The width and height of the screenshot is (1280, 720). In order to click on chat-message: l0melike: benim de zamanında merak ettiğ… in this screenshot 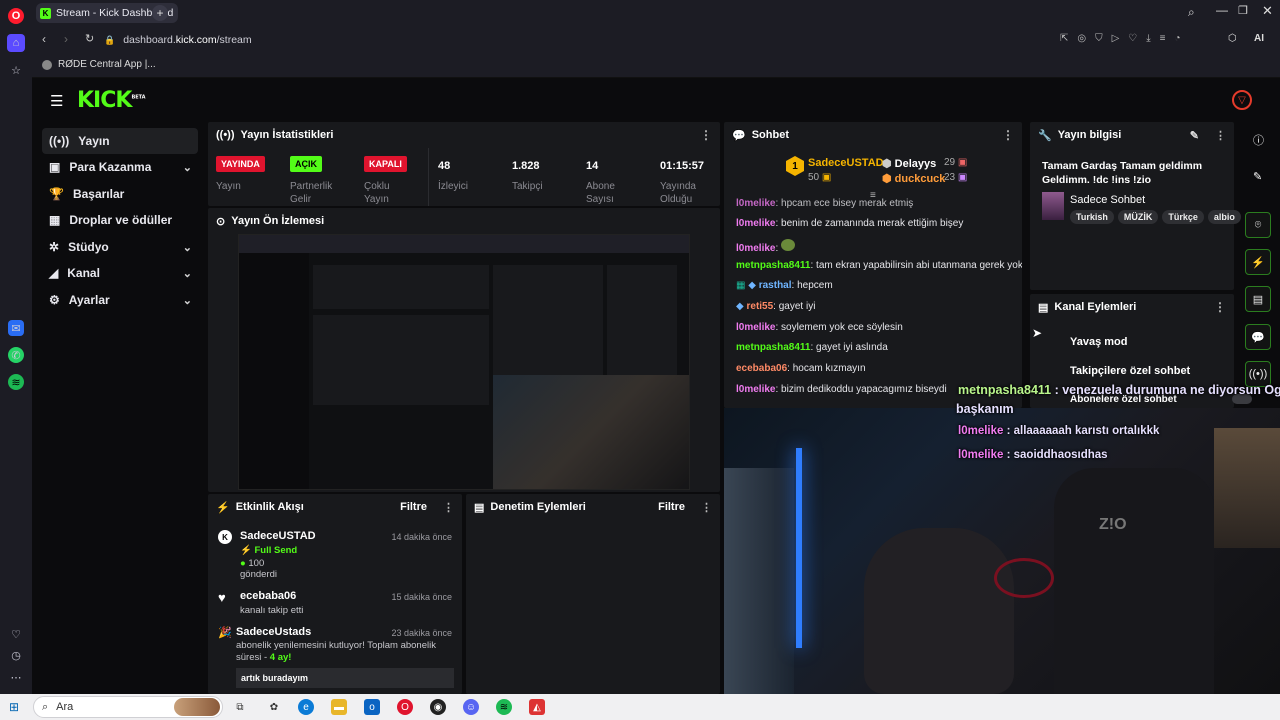, I will do `click(849, 223)`.